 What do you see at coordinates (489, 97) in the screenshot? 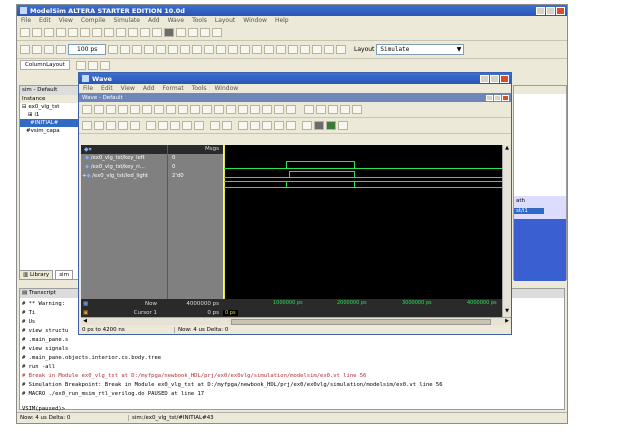
I see `wave-inner-undock-button` at bounding box center [489, 97].